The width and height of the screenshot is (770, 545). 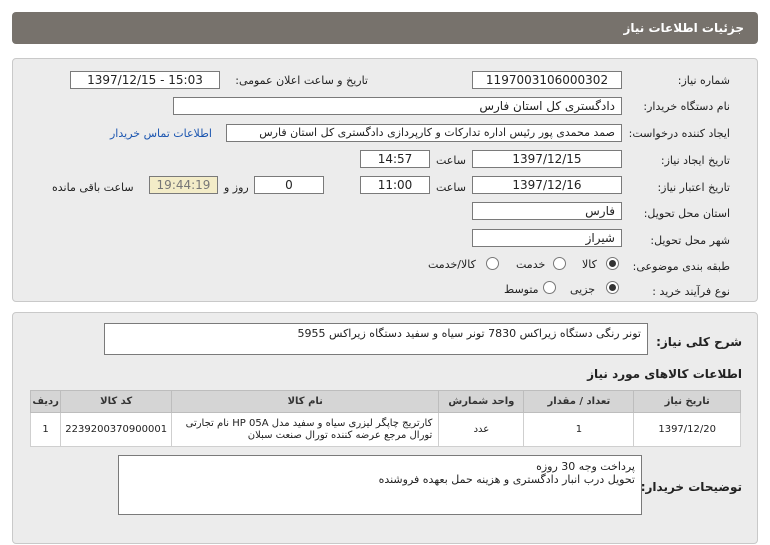 What do you see at coordinates (395, 159) in the screenshot?
I see `created-time-field: 14:57` at bounding box center [395, 159].